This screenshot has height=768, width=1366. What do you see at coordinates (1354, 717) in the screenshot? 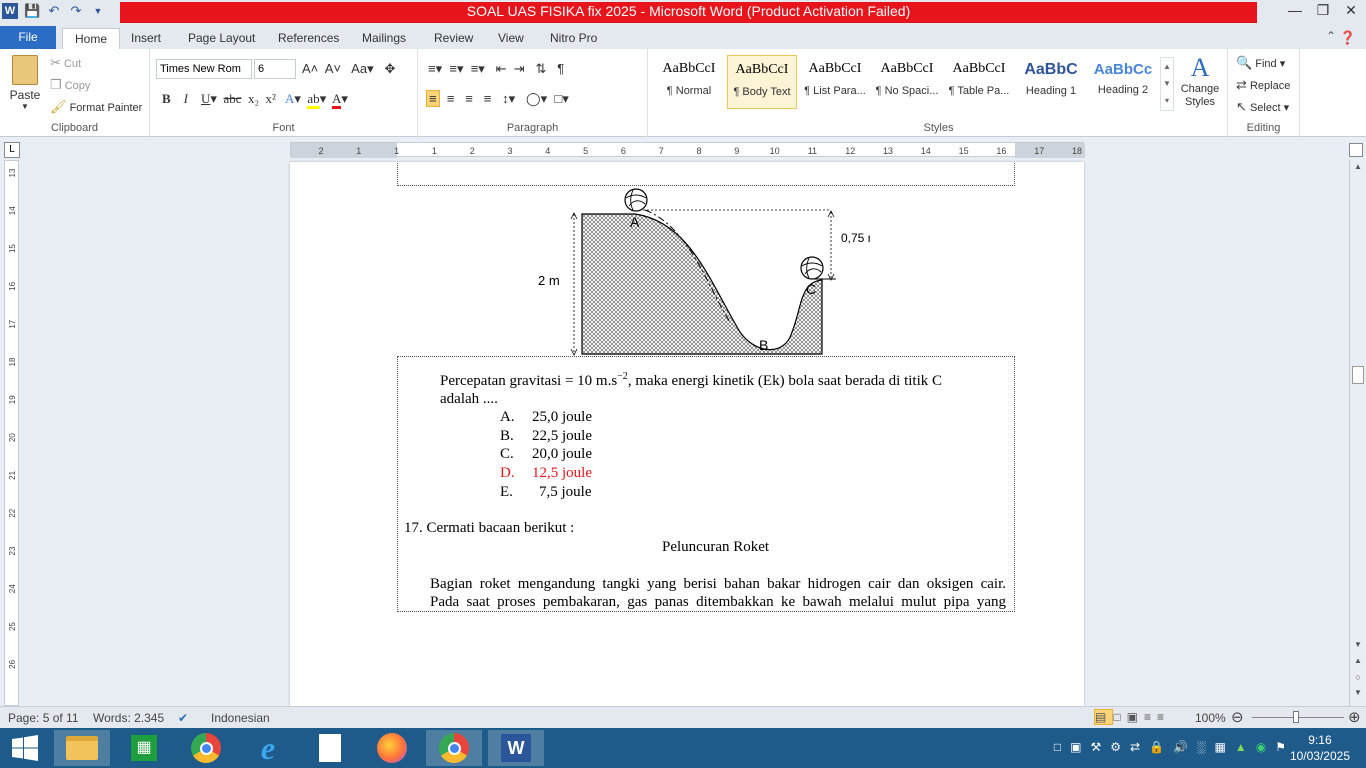
I see `zoom-in-icon: ⊕` at bounding box center [1354, 717].